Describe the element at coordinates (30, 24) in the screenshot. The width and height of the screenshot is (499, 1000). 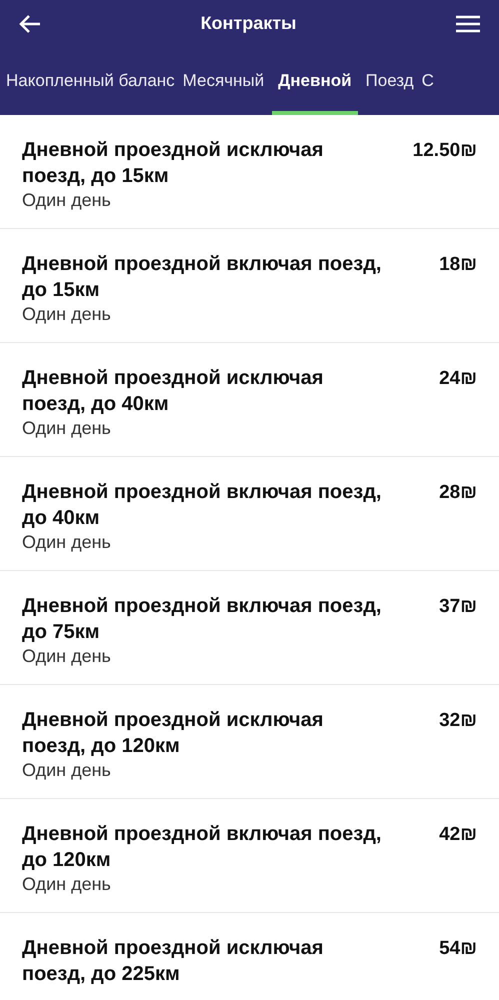
I see `back-icon` at that location.